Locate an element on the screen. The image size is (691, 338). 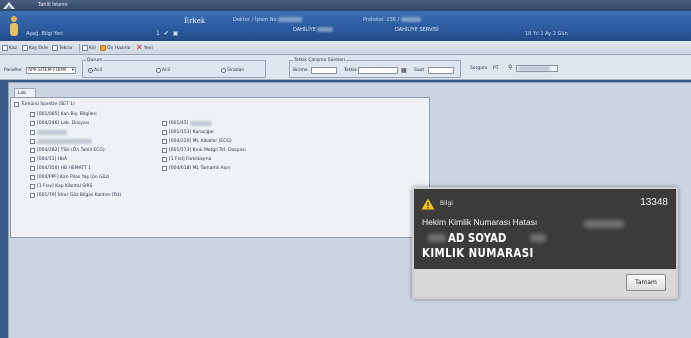
radio-routine: Sıradan is located at coordinates (232, 70).